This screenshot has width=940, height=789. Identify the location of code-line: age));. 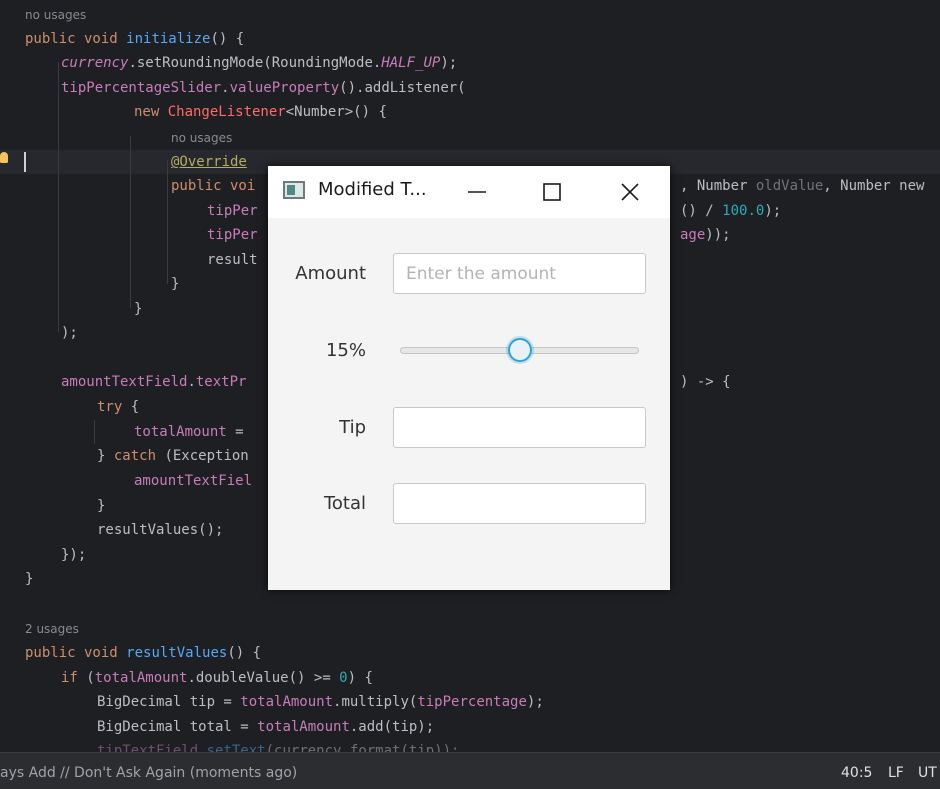
(705, 235).